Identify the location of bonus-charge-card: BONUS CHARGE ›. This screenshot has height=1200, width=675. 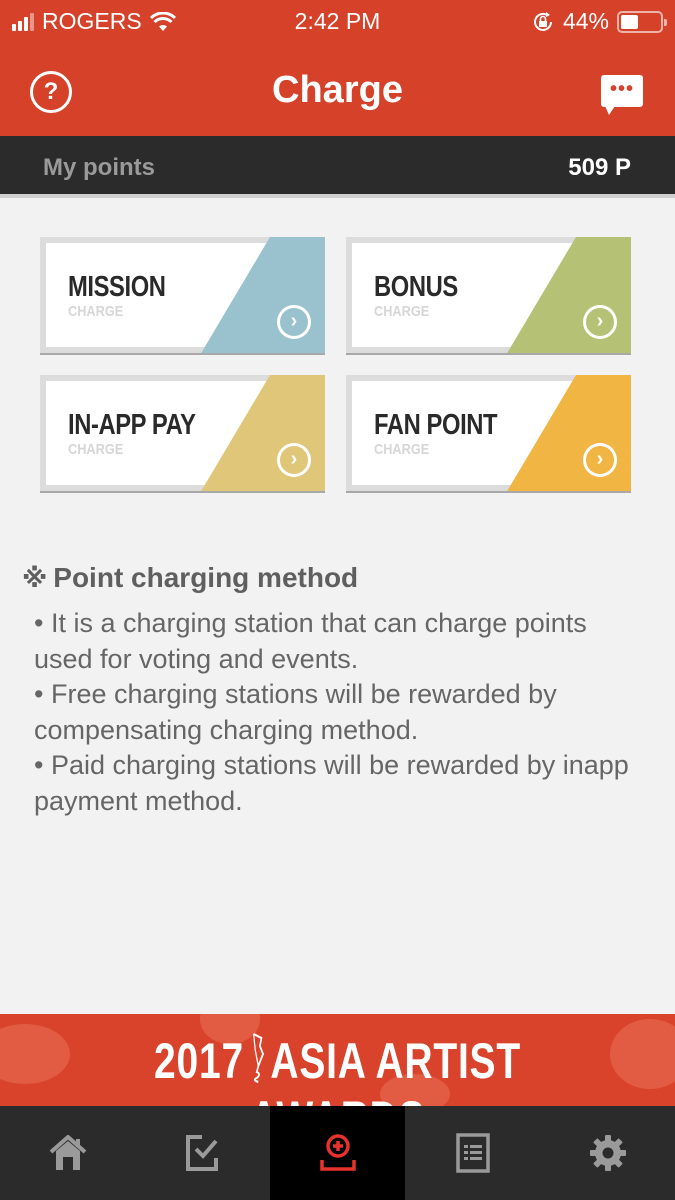
(488, 296).